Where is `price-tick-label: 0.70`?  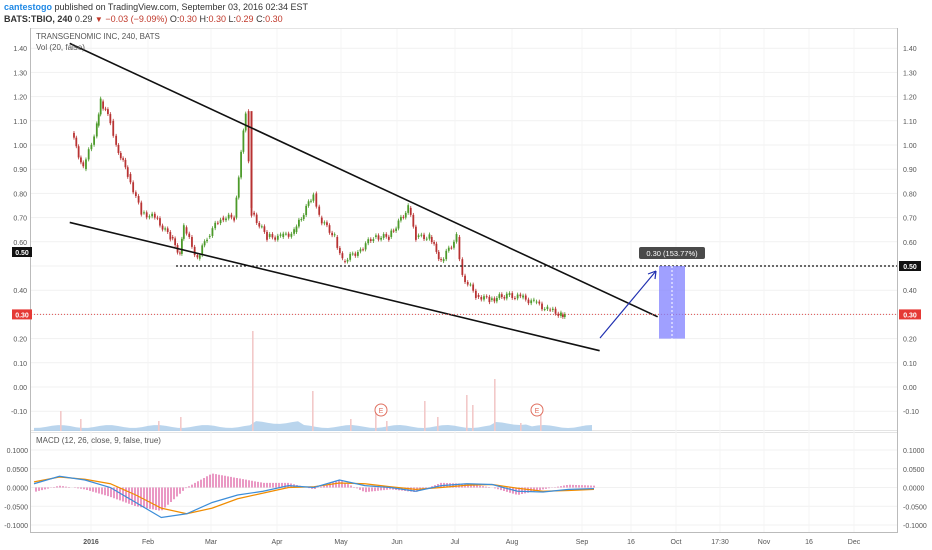
price-tick-label: 0.70 is located at coordinates (20, 219).